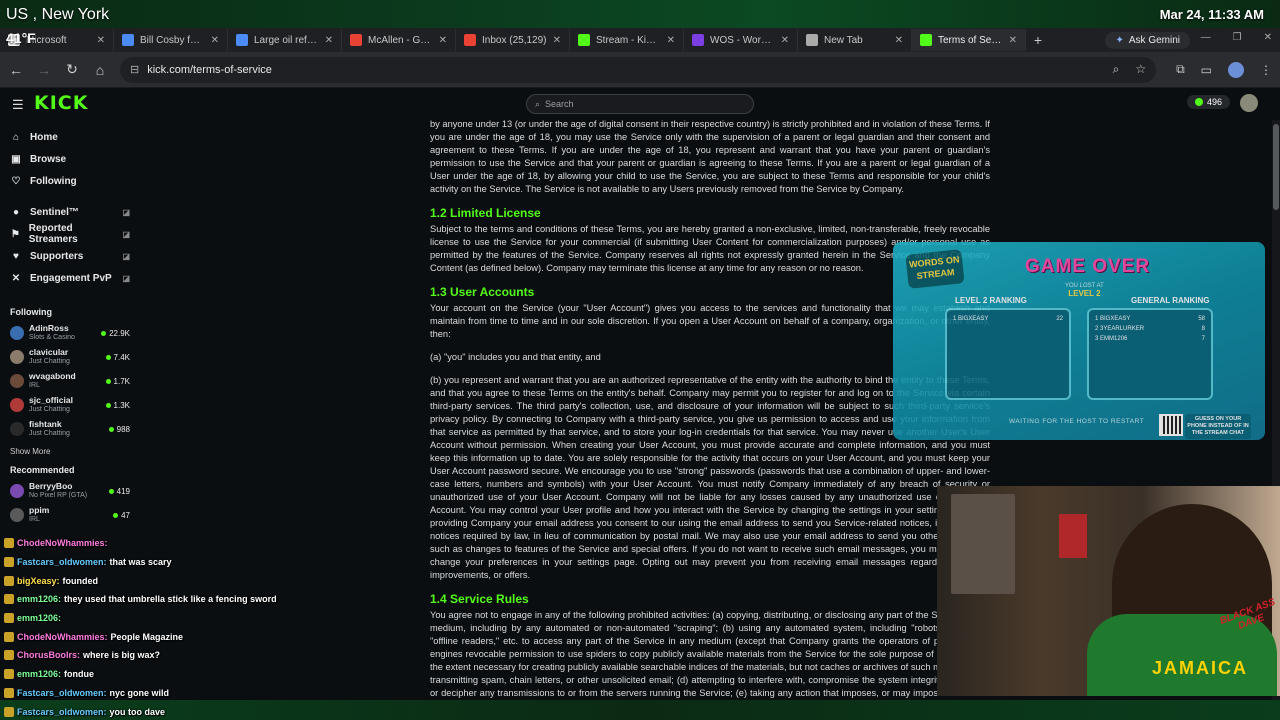  What do you see at coordinates (16, 70) in the screenshot?
I see `back-icon: ←` at bounding box center [16, 70].